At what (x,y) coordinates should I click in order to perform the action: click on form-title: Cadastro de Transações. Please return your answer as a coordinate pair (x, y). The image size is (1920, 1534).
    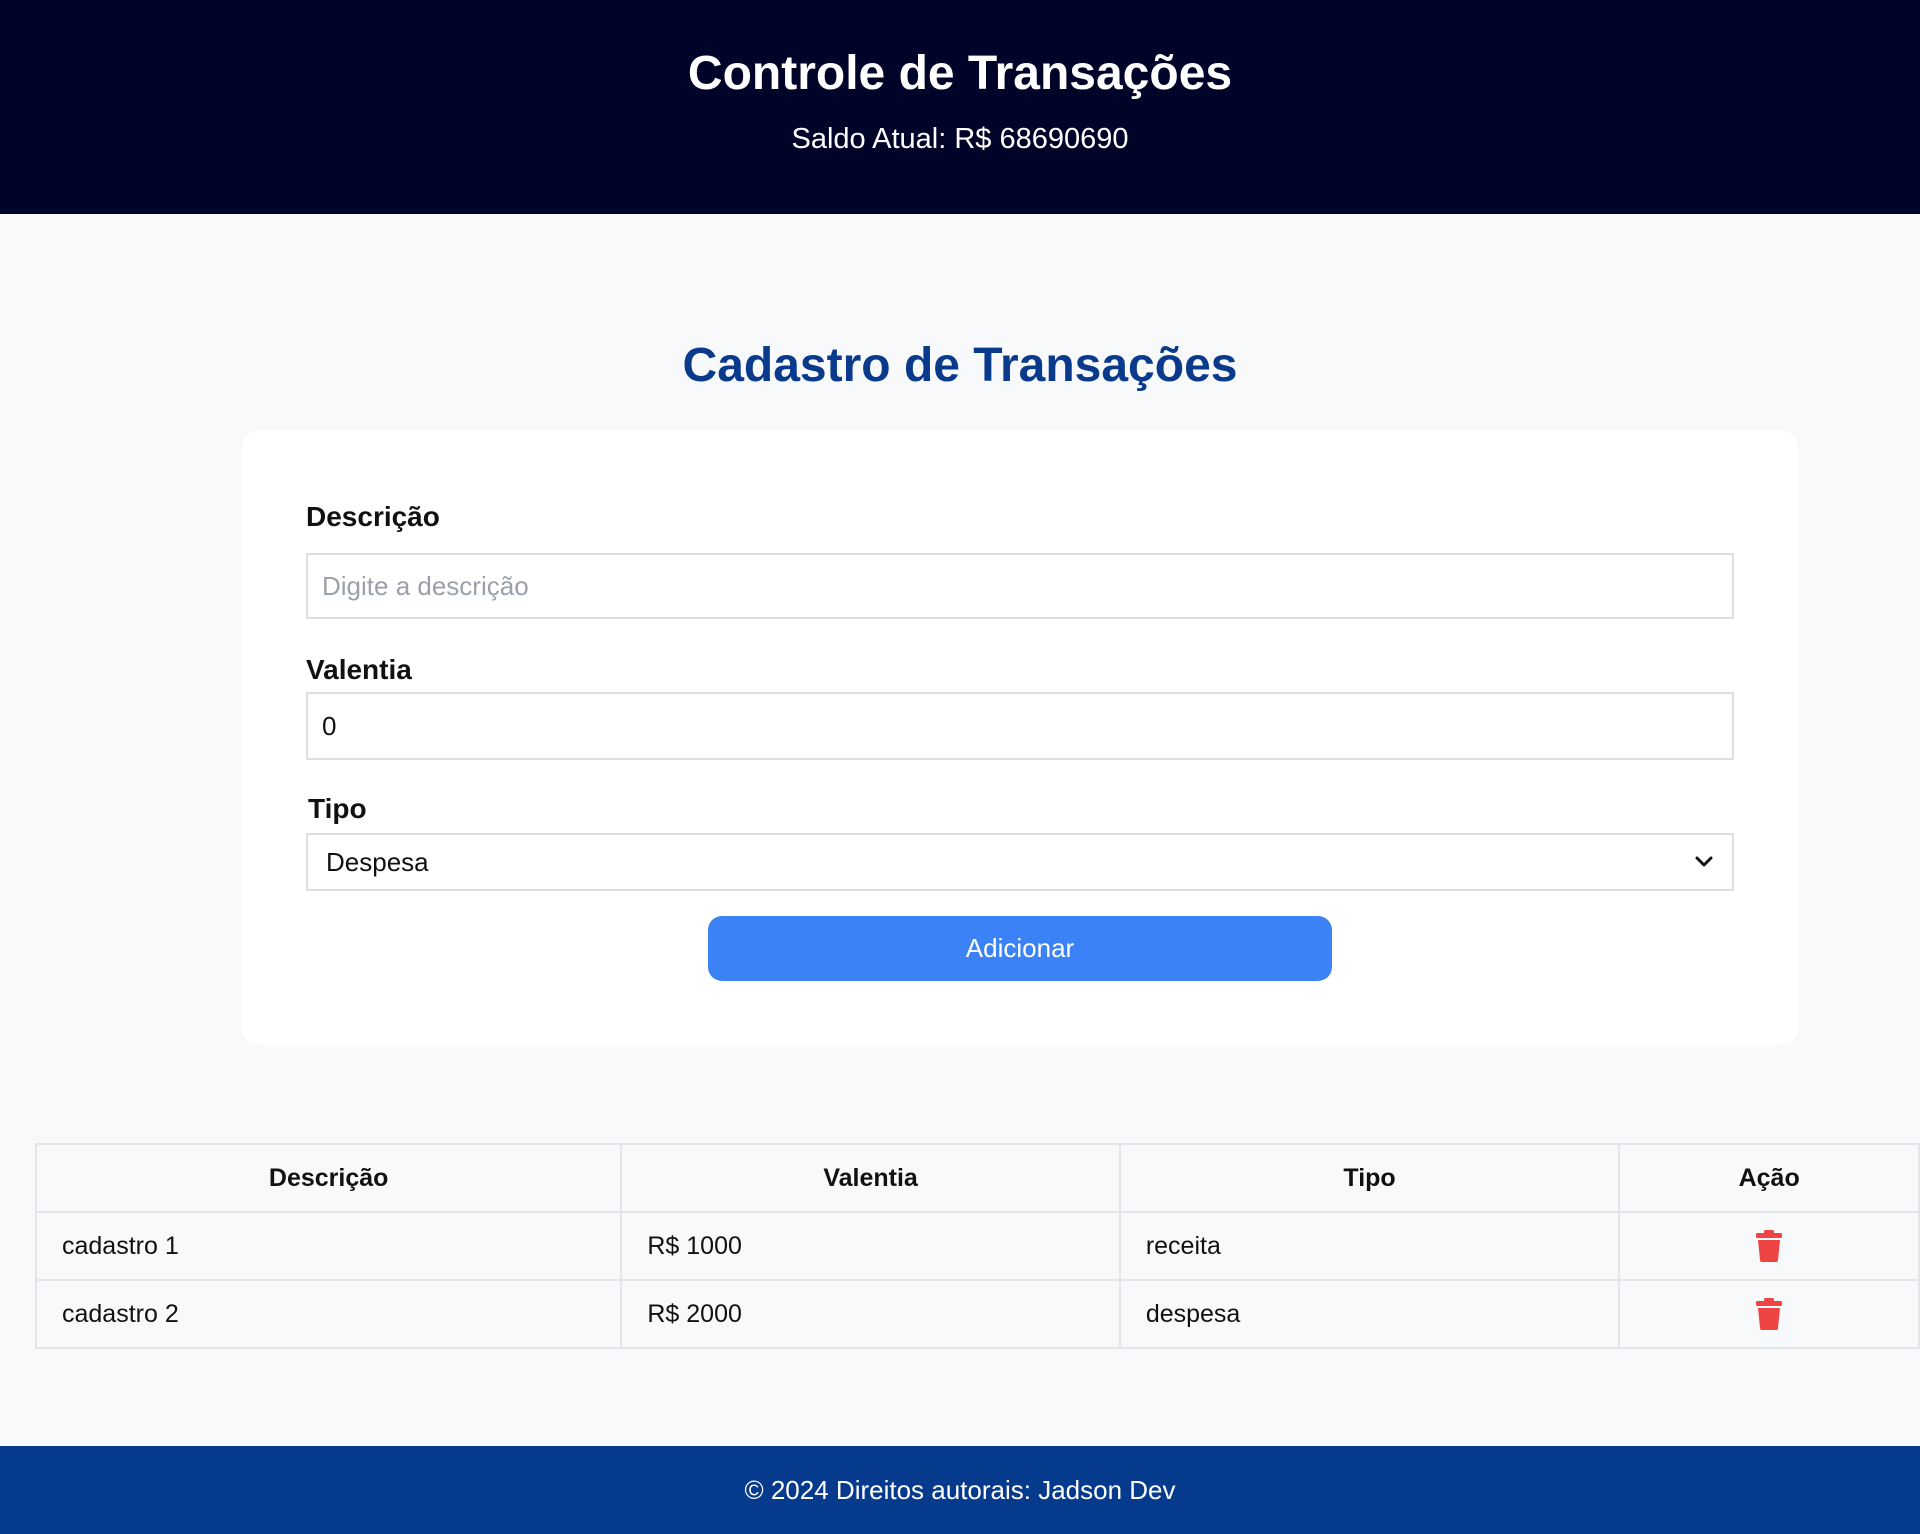
    Looking at the image, I should click on (960, 365).